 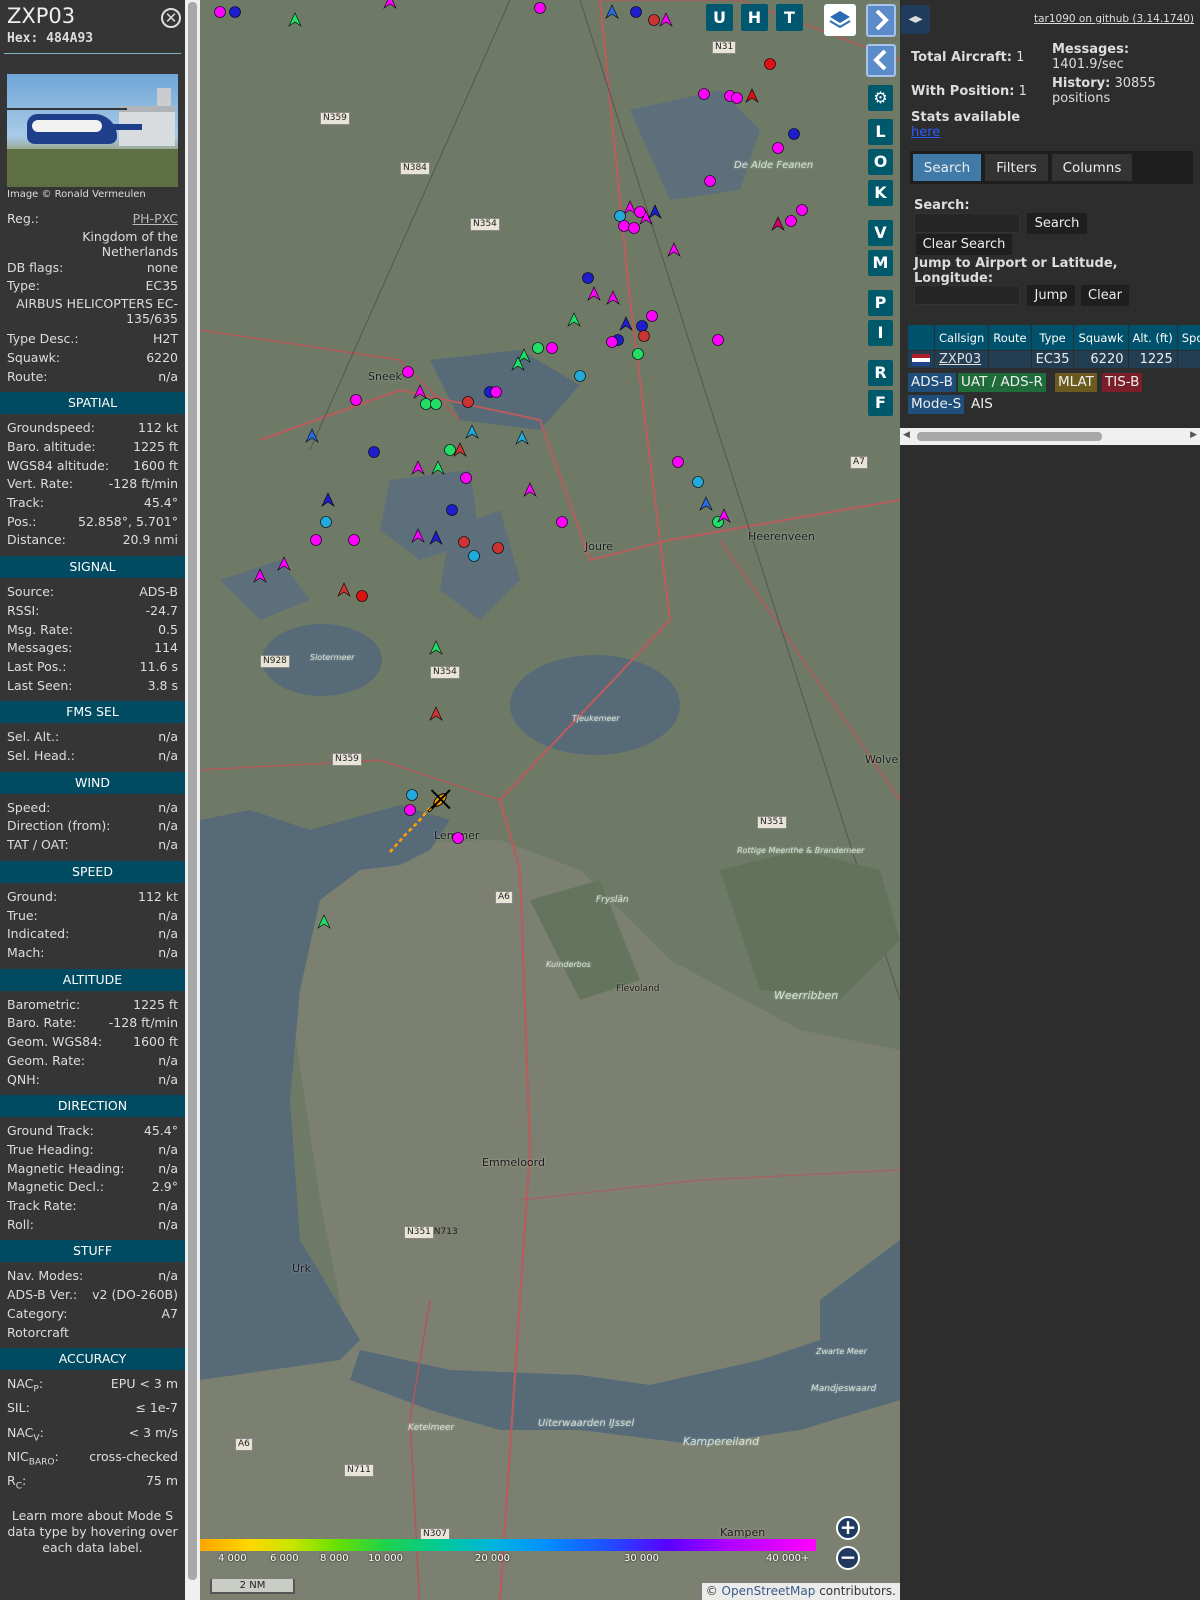 I want to click on map-button-r: R, so click(x=880, y=373).